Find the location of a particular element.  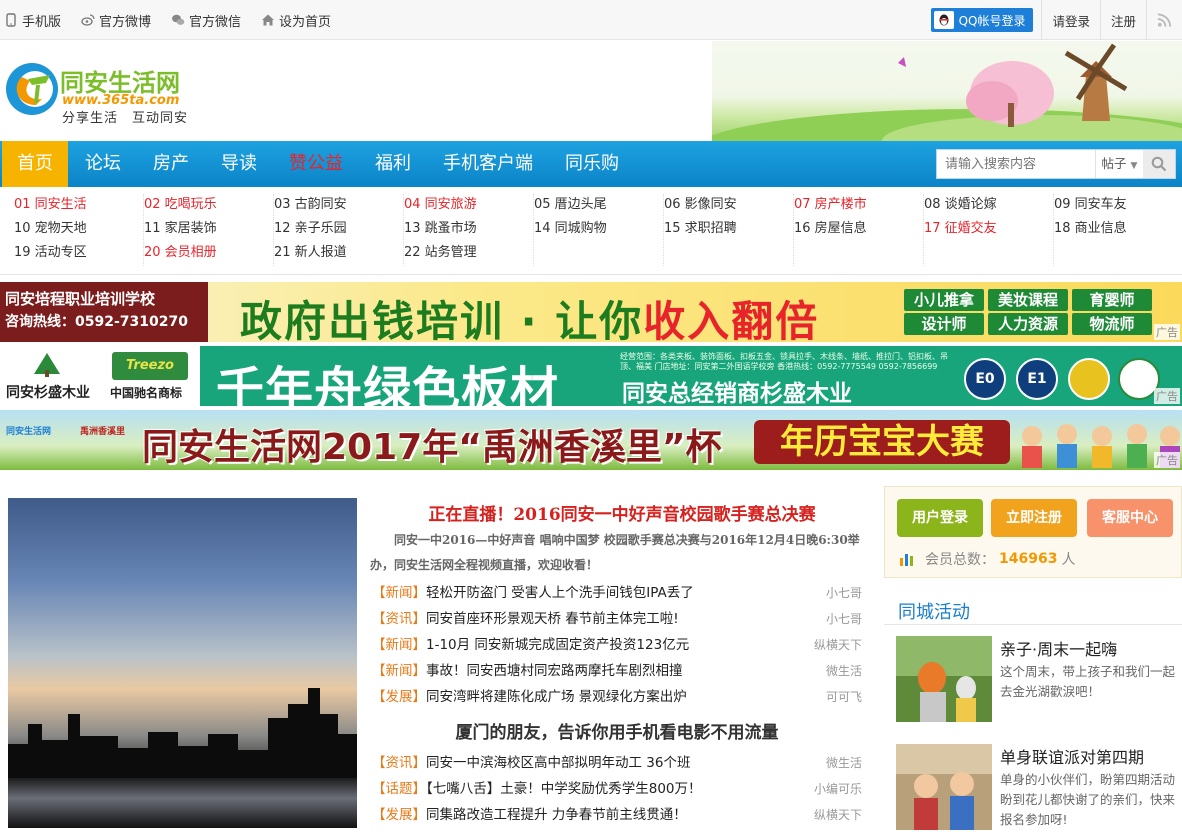

news-row: 【发展】同安湾畔将建陈化成广场 景观绿化方案出炉 可可飞 is located at coordinates (617, 697).